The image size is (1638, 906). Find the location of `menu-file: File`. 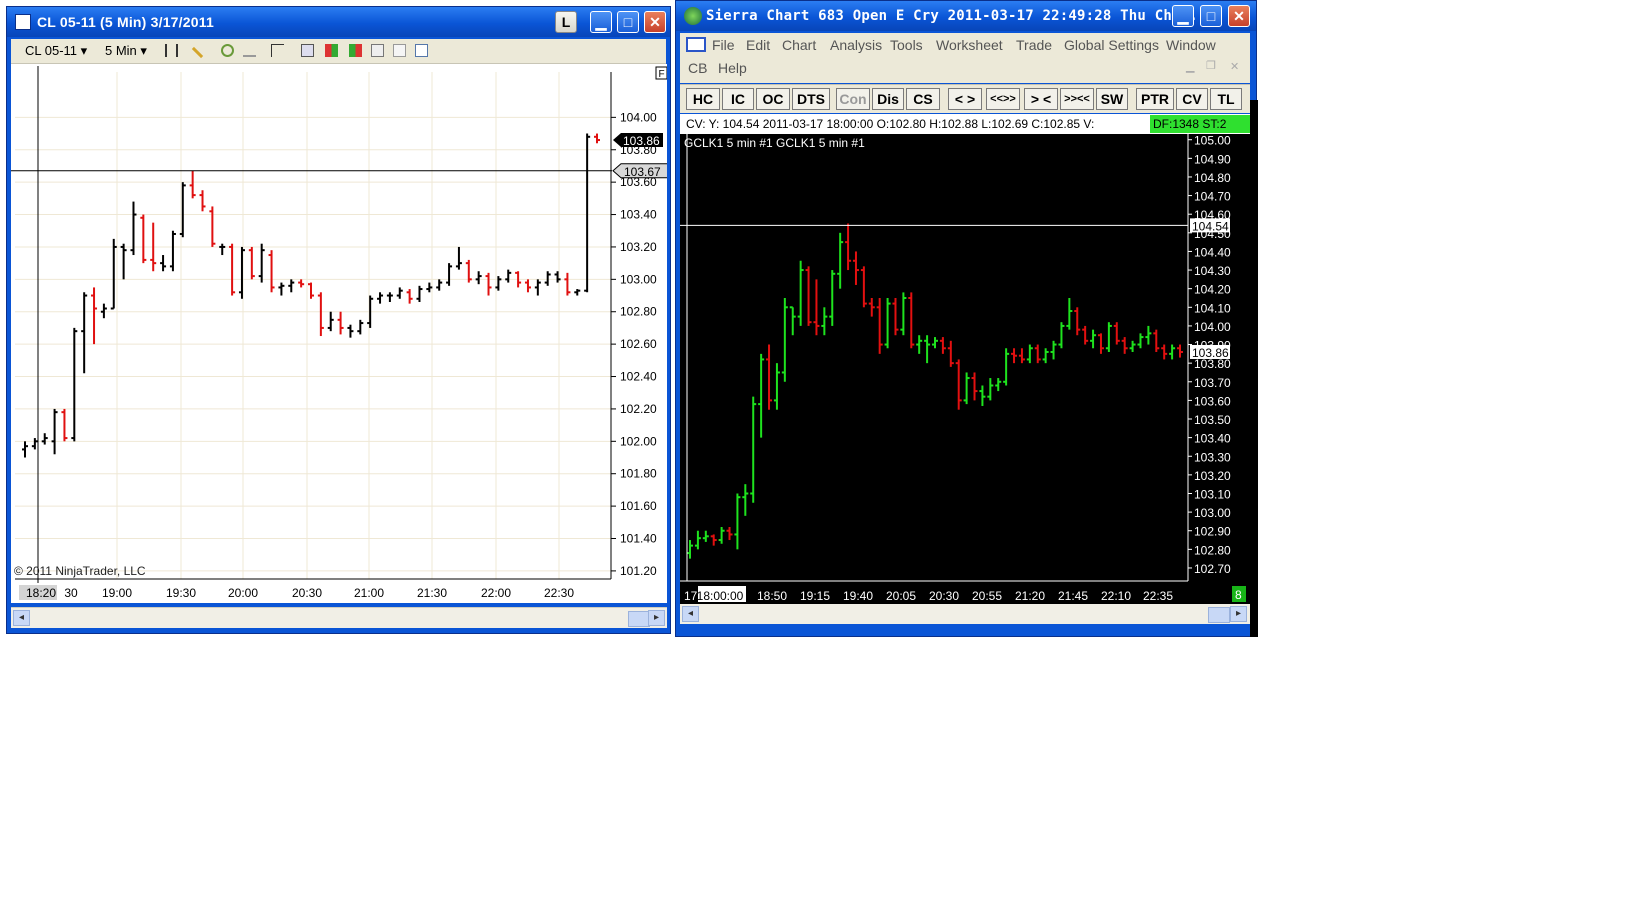

menu-file: File is located at coordinates (723, 45).